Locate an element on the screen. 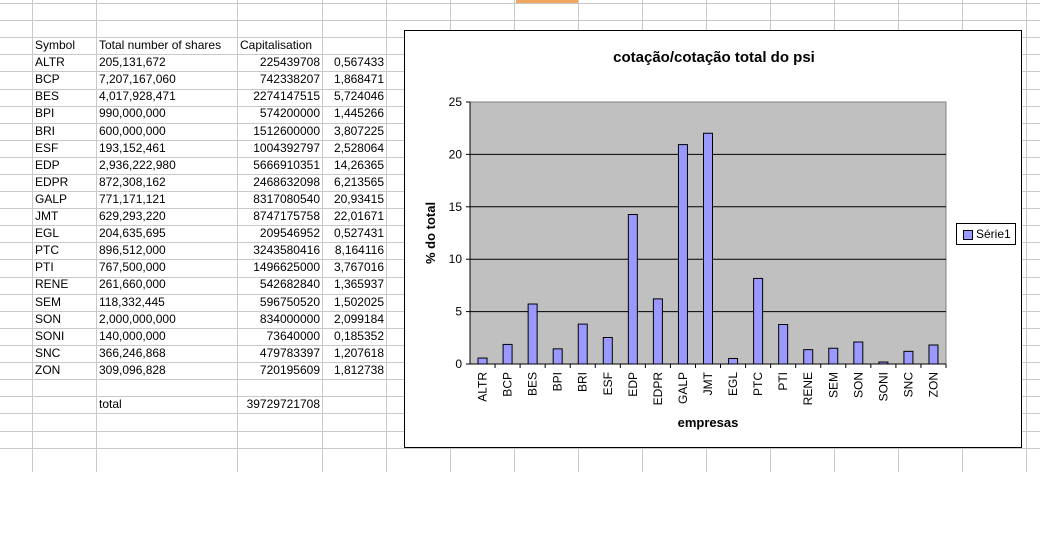 The width and height of the screenshot is (1040, 554). cell-symbol: PTI is located at coordinates (65, 267).